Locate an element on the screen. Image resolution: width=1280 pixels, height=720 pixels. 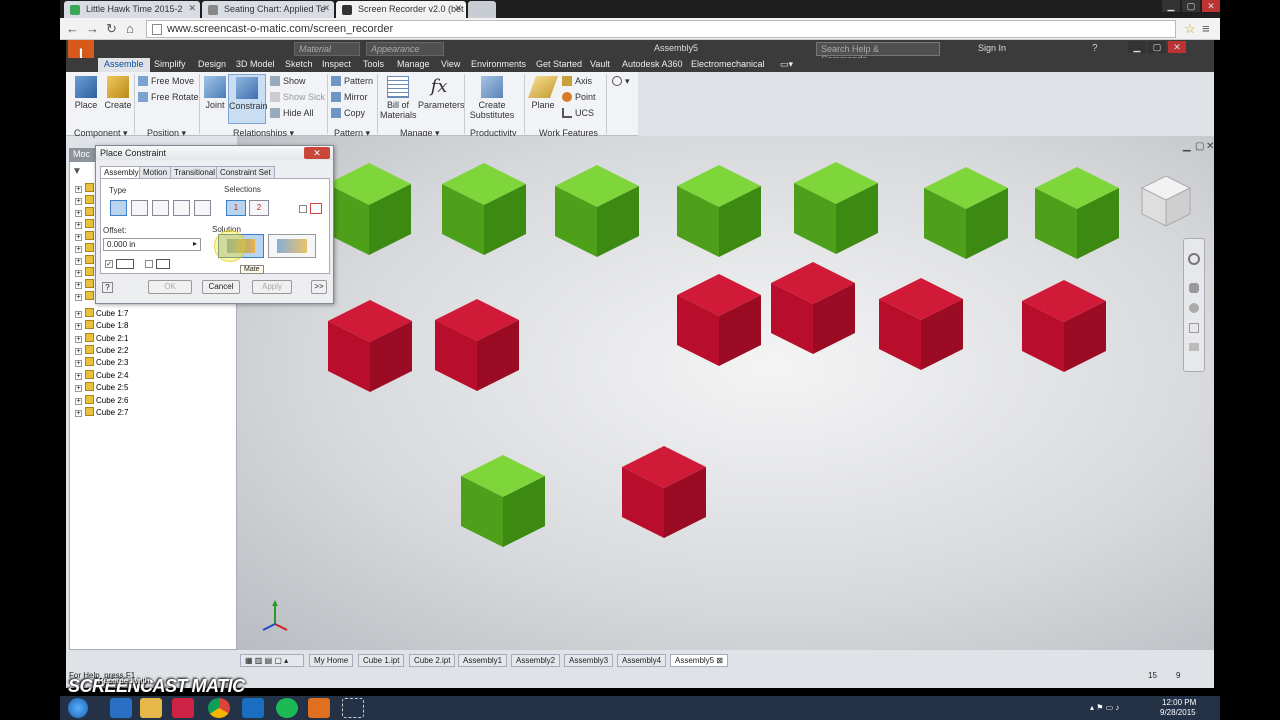
spotify-icon is located at coordinates (287, 708).